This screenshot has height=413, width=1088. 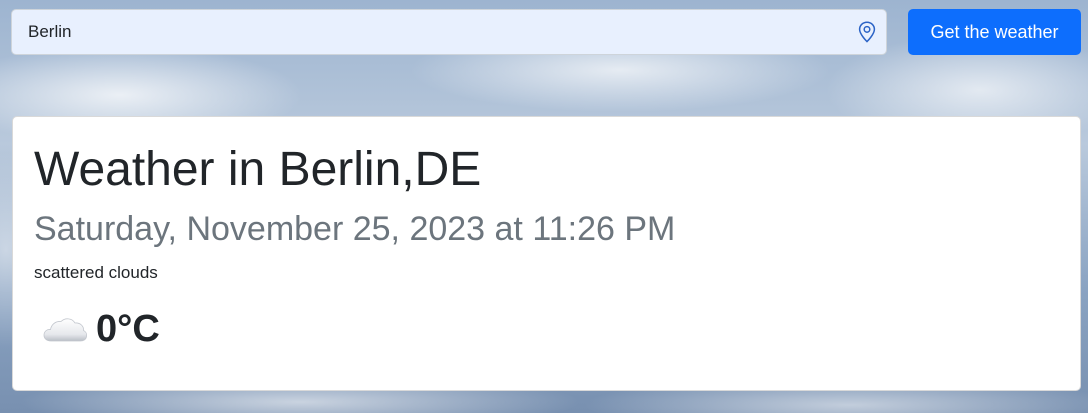 What do you see at coordinates (546, 329) in the screenshot?
I see `temperature-row: 0°C` at bounding box center [546, 329].